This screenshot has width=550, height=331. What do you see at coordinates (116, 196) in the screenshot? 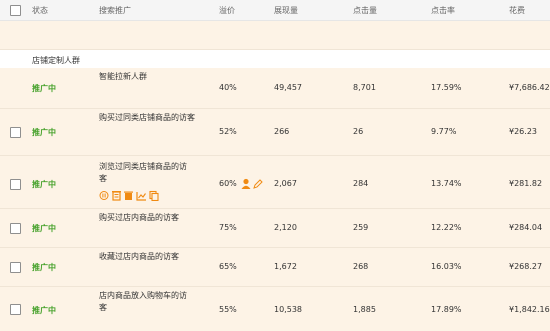
I see `trash-icon` at bounding box center [116, 196].